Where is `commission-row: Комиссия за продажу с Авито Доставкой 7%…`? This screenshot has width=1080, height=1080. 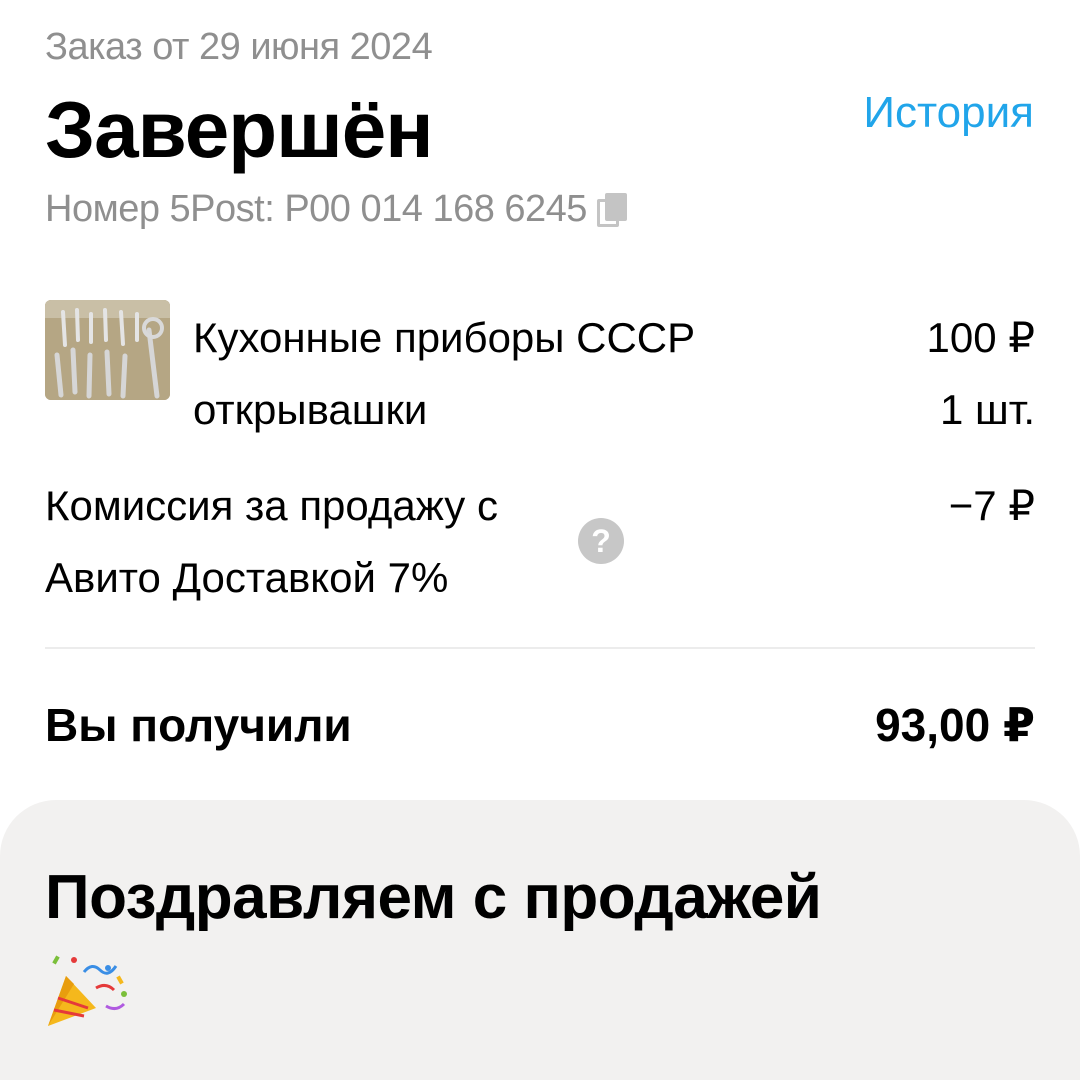
commission-row: Комиссия за продажу с Авито Доставкой 7%… is located at coordinates (540, 540).